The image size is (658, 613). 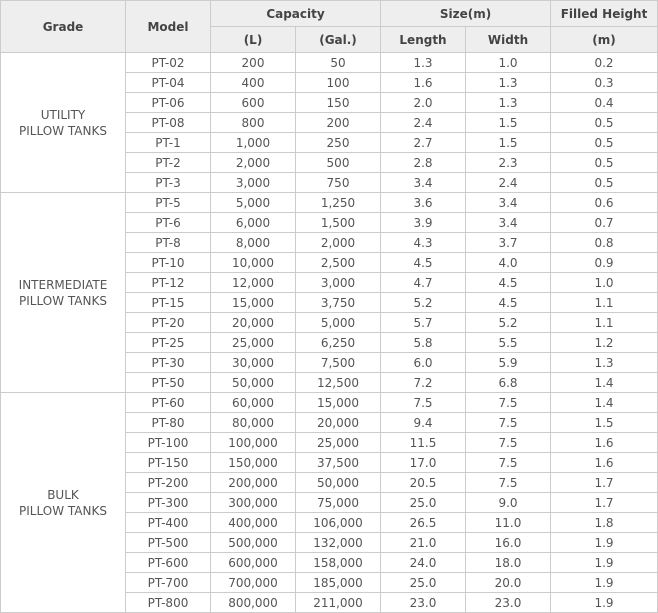 What do you see at coordinates (253, 82) in the screenshot?
I see `capacity-liters-cell: 400` at bounding box center [253, 82].